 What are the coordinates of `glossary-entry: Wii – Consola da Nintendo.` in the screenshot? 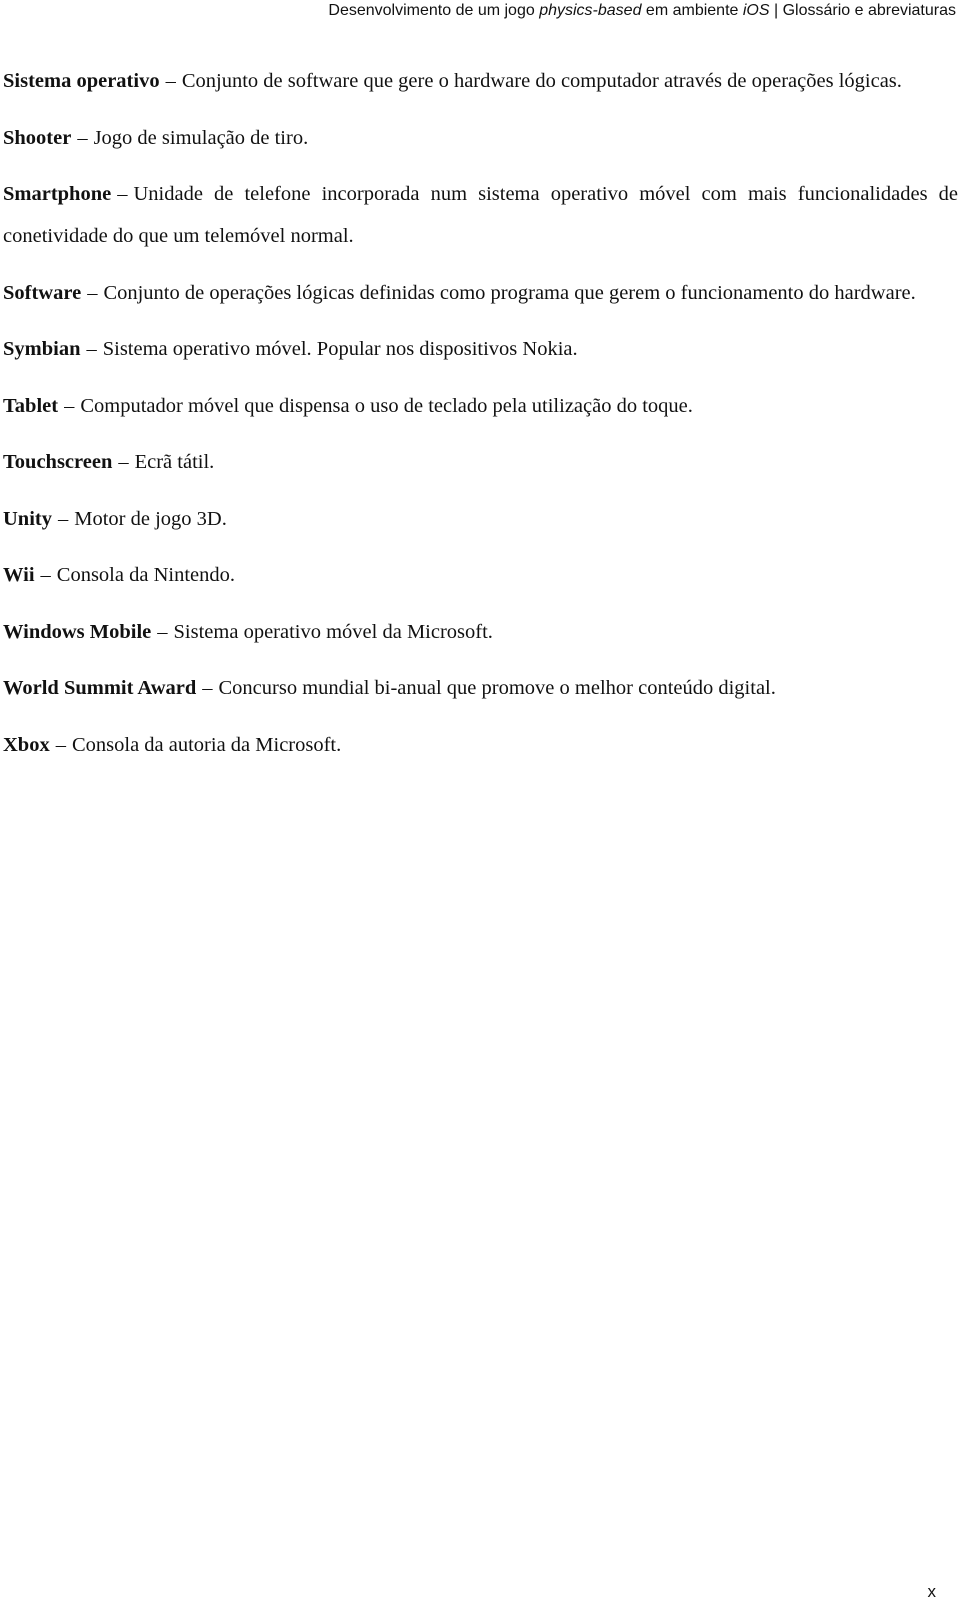 It's located at (480, 575).